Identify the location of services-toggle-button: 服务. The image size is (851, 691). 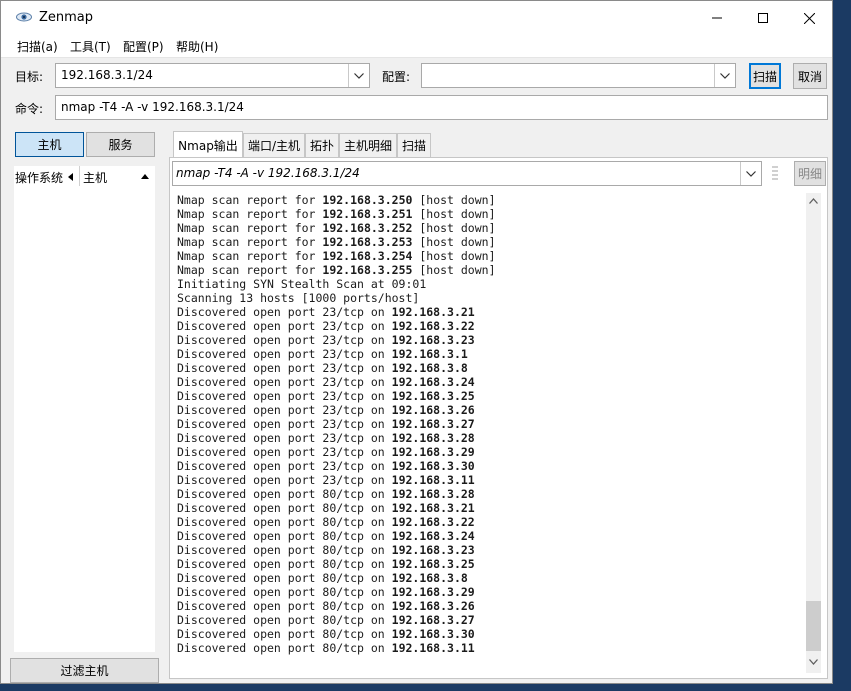
(120, 144).